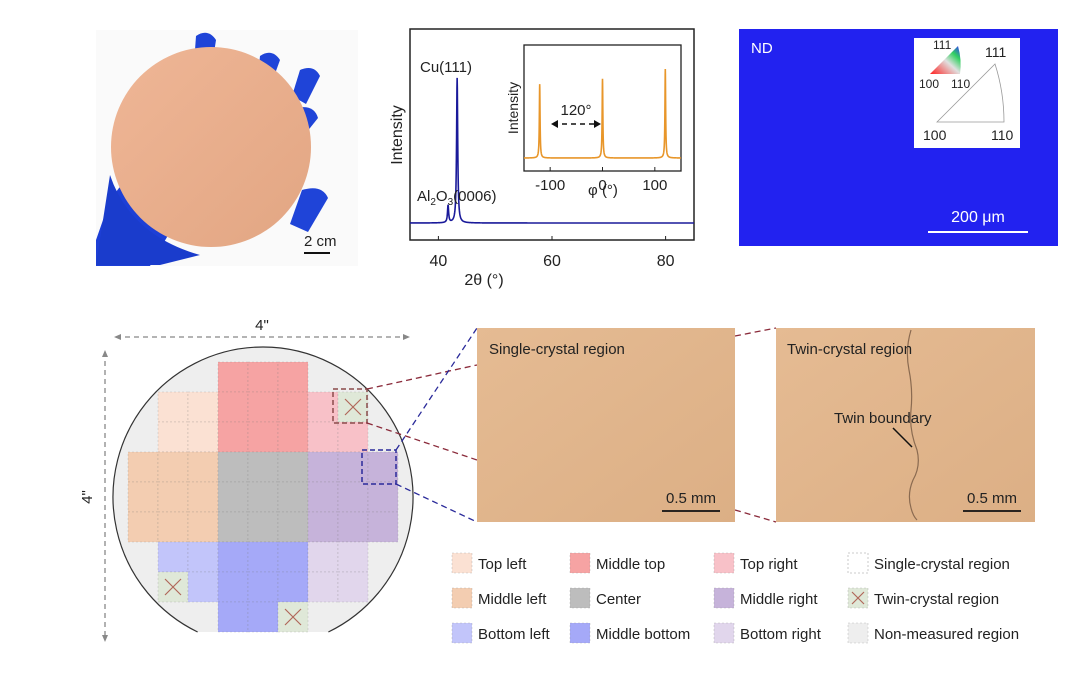  I want to click on wafer-photo: 2 cm, so click(227, 148).